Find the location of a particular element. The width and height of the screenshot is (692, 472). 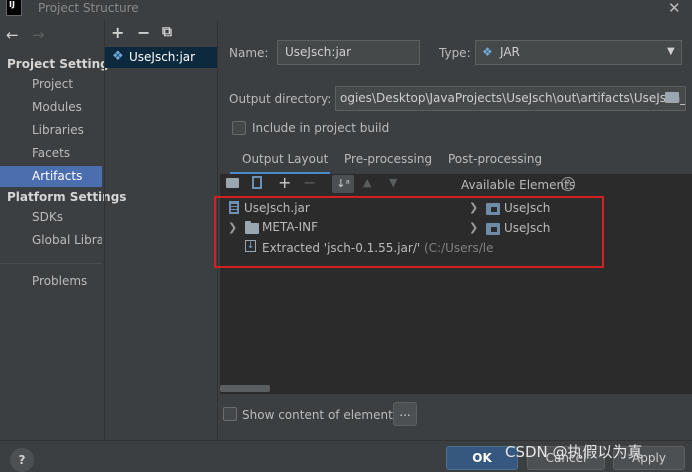

nav-item-problems: Problems is located at coordinates (51, 281).